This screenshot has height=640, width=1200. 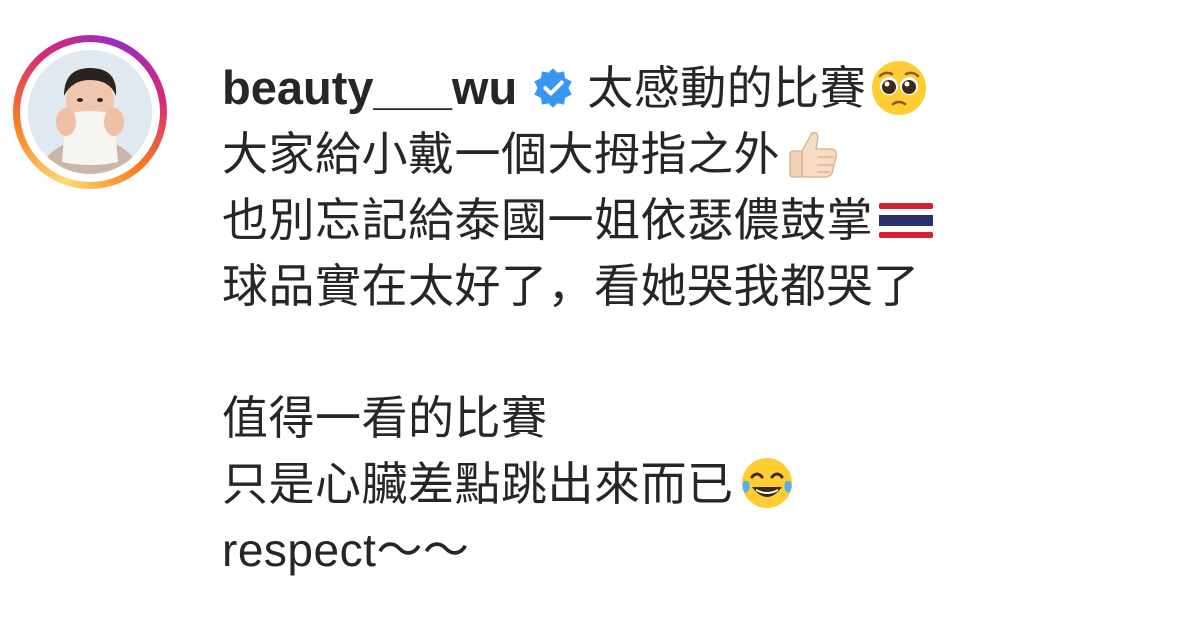 What do you see at coordinates (478, 484) in the screenshot?
I see `caption-text-7: 只是心臟差點跳出來而已` at bounding box center [478, 484].